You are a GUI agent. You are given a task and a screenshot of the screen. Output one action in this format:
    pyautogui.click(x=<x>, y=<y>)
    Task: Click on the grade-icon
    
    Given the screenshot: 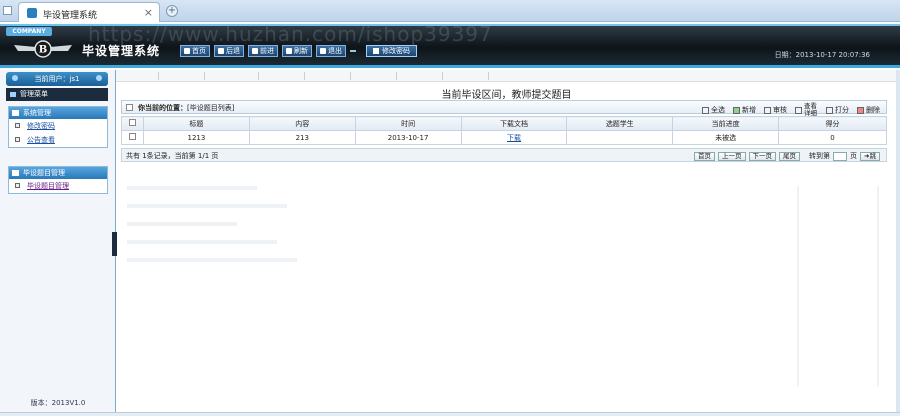 What is the action you would take?
    pyautogui.click(x=829, y=110)
    